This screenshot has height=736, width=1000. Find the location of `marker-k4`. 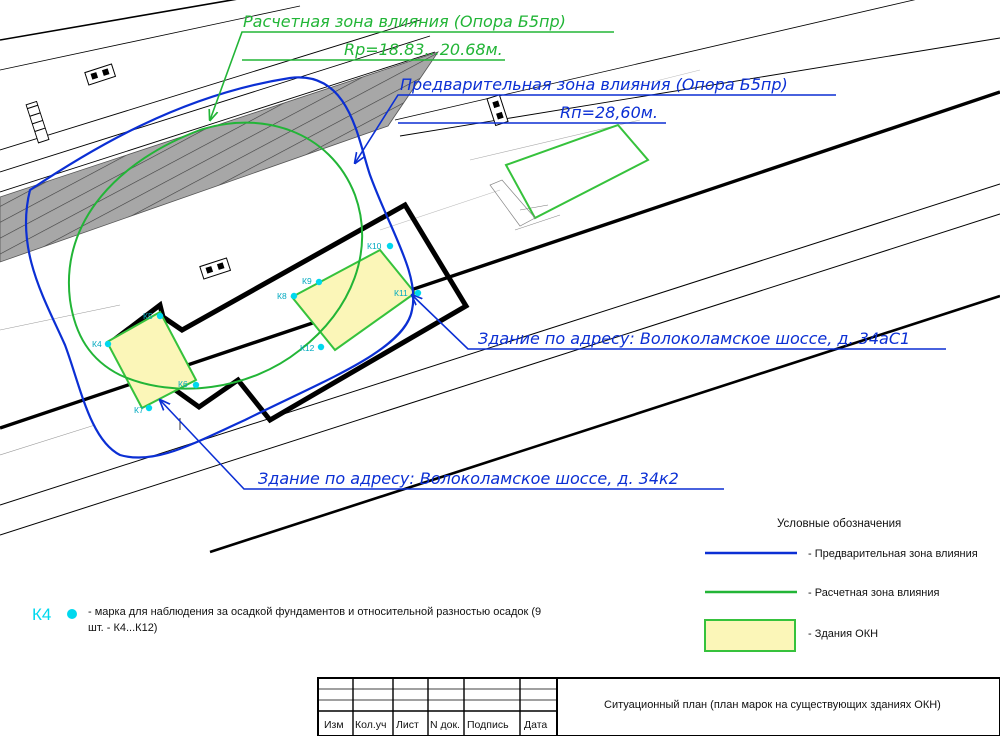

marker-k4 is located at coordinates (108, 344).